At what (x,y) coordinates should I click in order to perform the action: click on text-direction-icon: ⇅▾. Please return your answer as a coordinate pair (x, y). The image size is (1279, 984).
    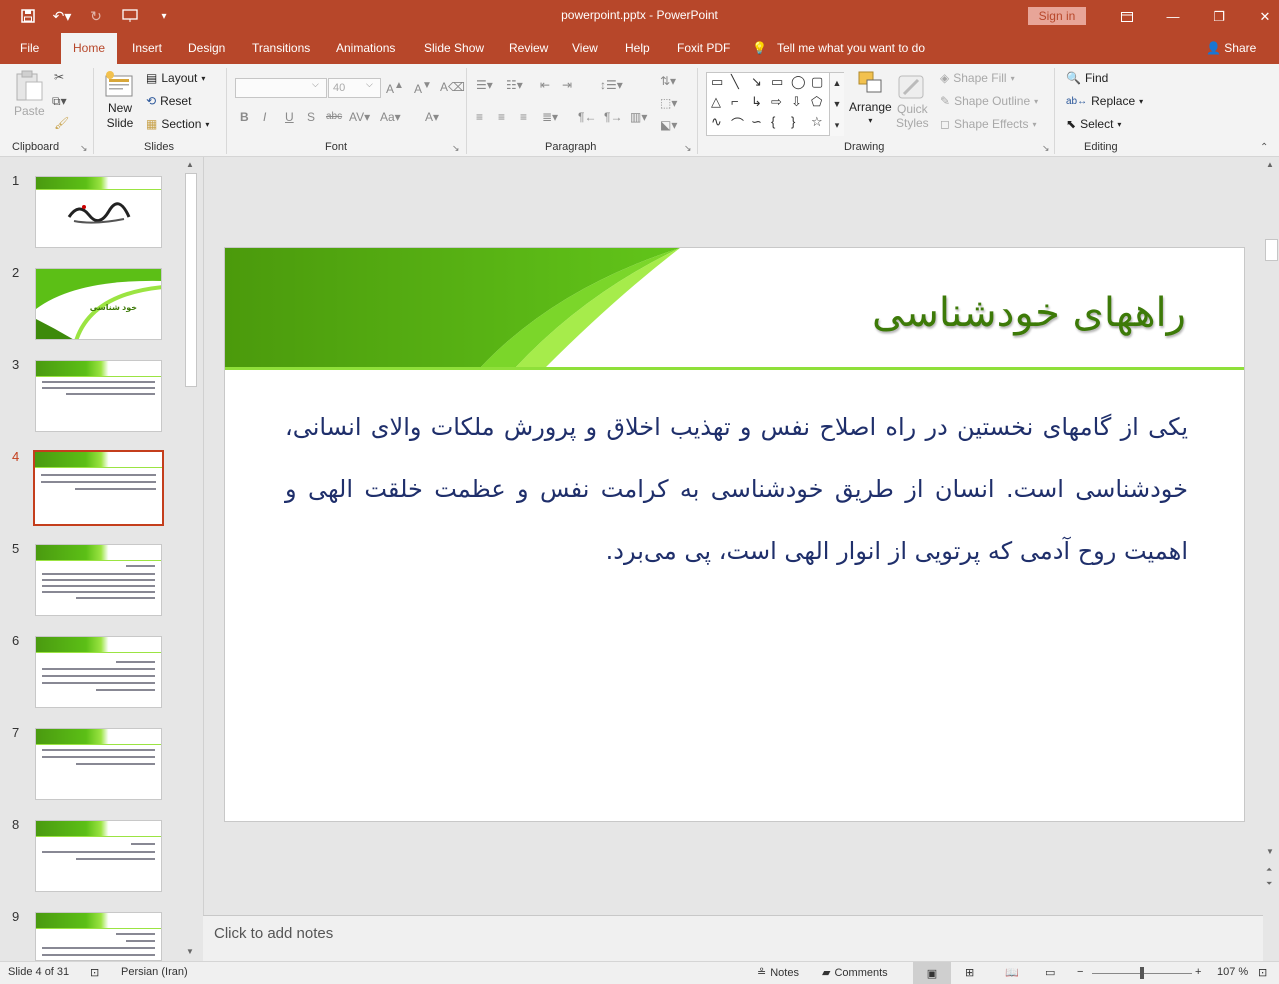
    Looking at the image, I should click on (668, 81).